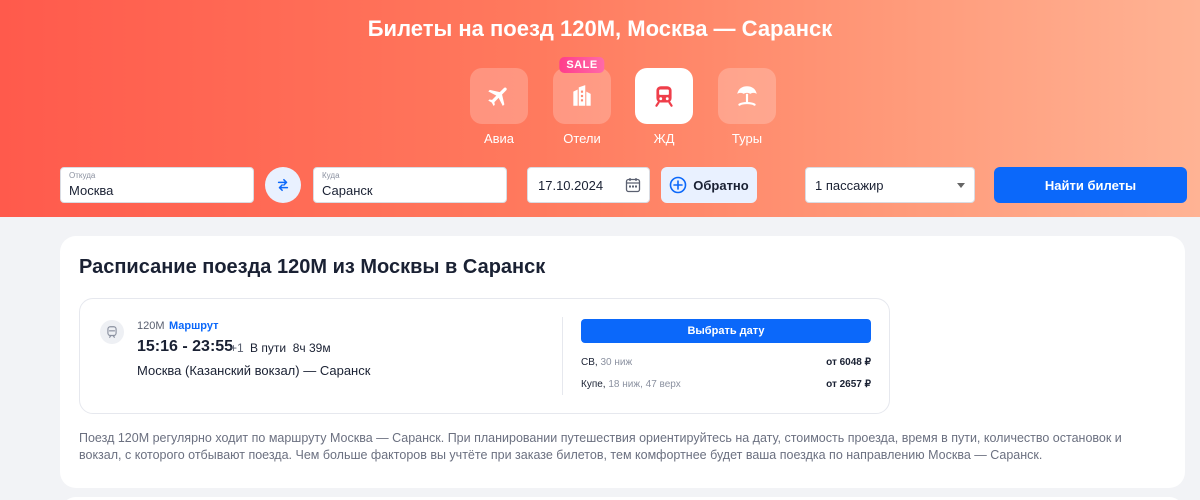 The width and height of the screenshot is (1200, 500). What do you see at coordinates (726, 386) in the screenshot?
I see `seat-row-kupe: Купе, 18 ниж, 47 верх от 2657 ₽` at bounding box center [726, 386].